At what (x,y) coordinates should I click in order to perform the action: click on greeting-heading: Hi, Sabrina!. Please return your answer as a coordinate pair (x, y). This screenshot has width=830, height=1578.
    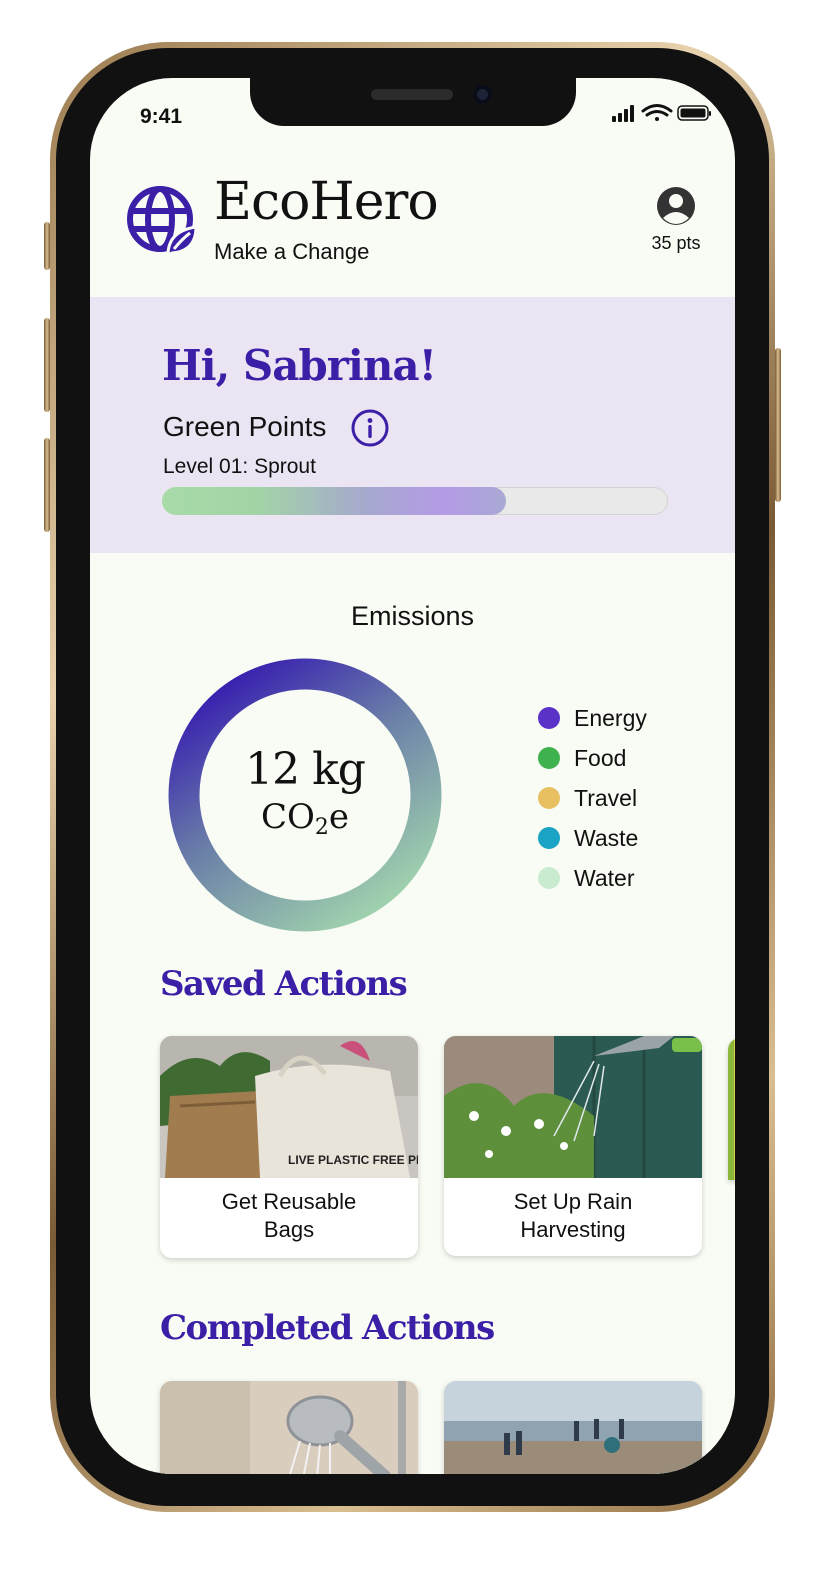
    Looking at the image, I should click on (299, 365).